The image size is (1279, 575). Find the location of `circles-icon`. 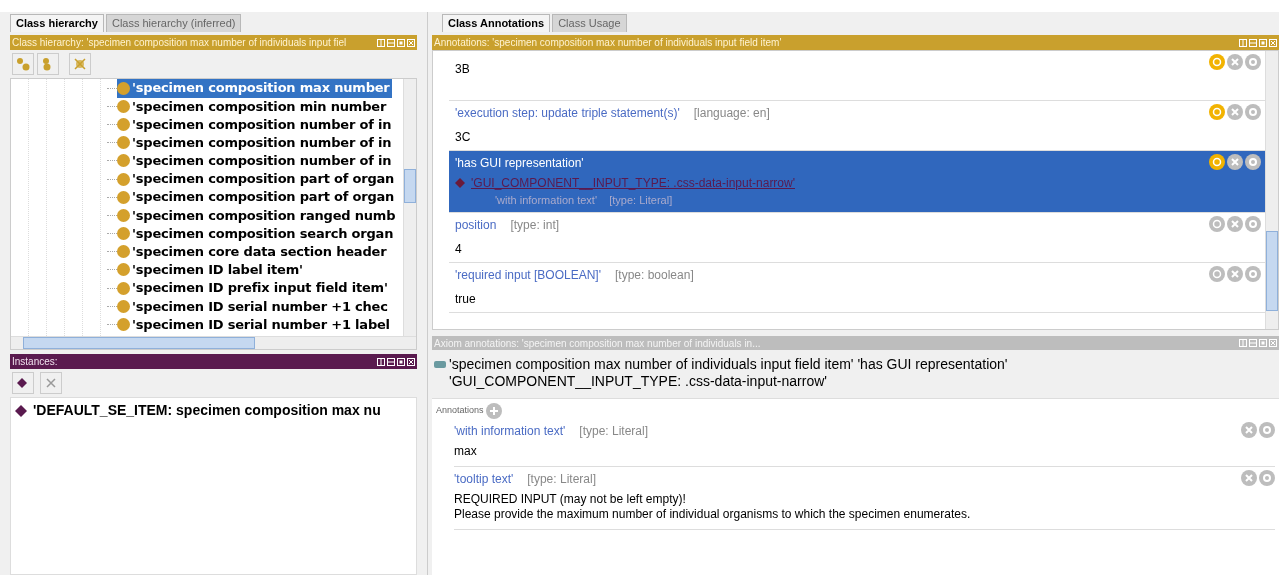

circles-icon is located at coordinates (23, 64).